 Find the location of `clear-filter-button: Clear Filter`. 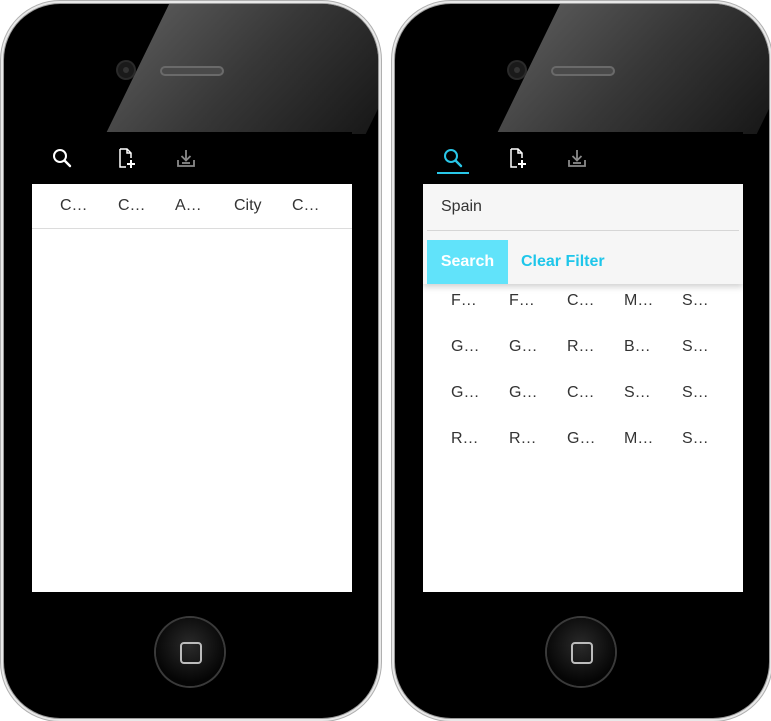

clear-filter-button: Clear Filter is located at coordinates (563, 262).